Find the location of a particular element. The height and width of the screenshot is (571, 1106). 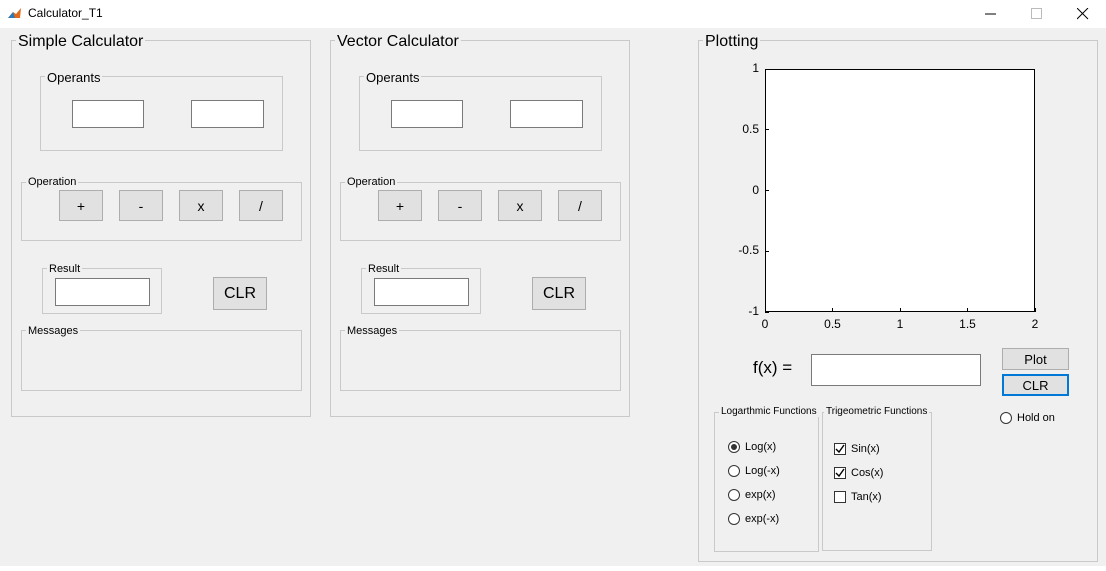

minimize-button is located at coordinates (991, 14).